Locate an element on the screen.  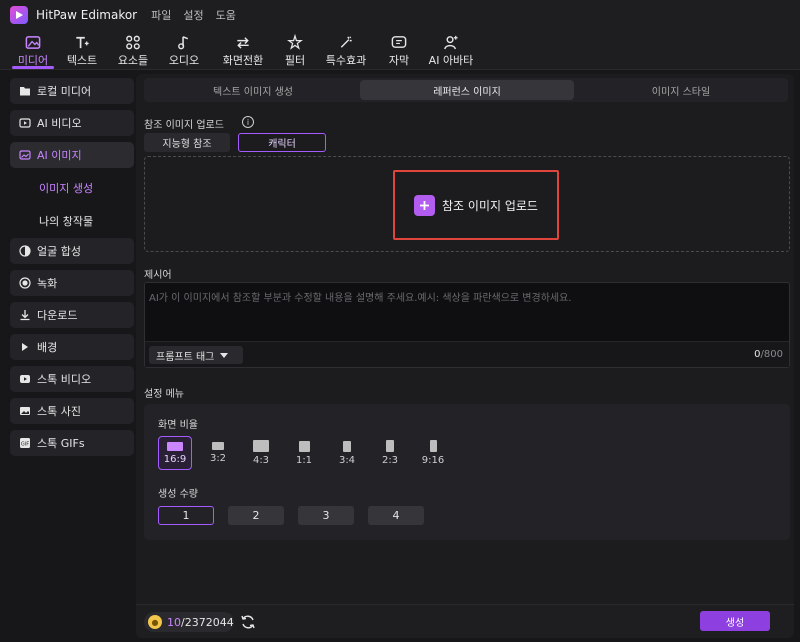
ratio-3-4-shape is located at coordinates (347, 446).